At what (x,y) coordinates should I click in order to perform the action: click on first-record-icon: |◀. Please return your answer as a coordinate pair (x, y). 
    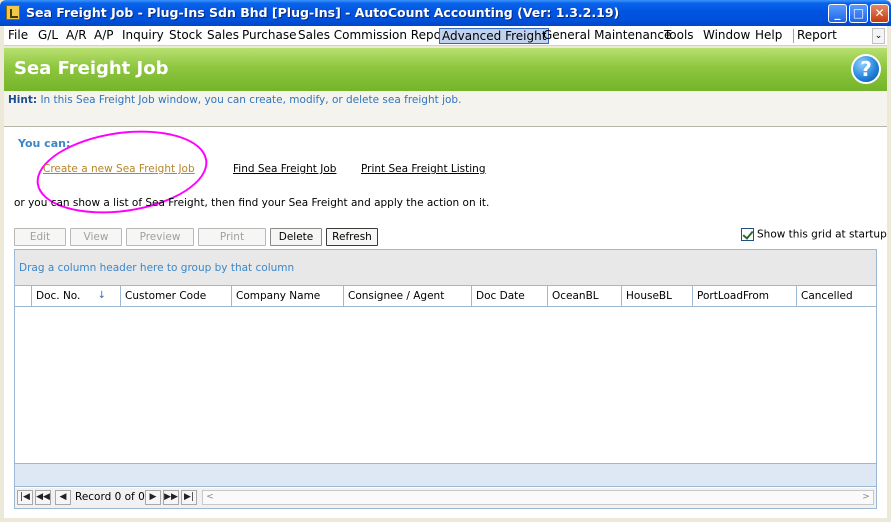
    Looking at the image, I should click on (25, 497).